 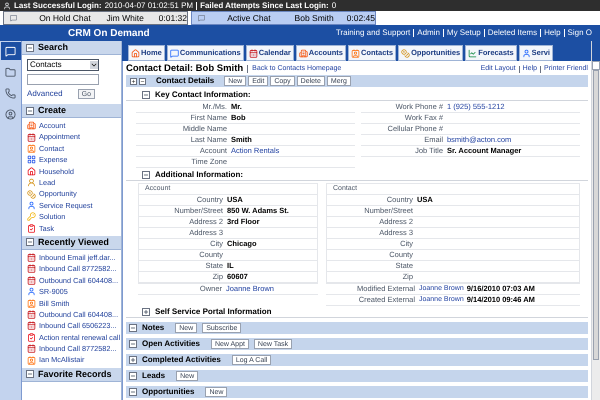 What do you see at coordinates (63, 65) in the screenshot?
I see `search-type-select: Contacts` at bounding box center [63, 65].